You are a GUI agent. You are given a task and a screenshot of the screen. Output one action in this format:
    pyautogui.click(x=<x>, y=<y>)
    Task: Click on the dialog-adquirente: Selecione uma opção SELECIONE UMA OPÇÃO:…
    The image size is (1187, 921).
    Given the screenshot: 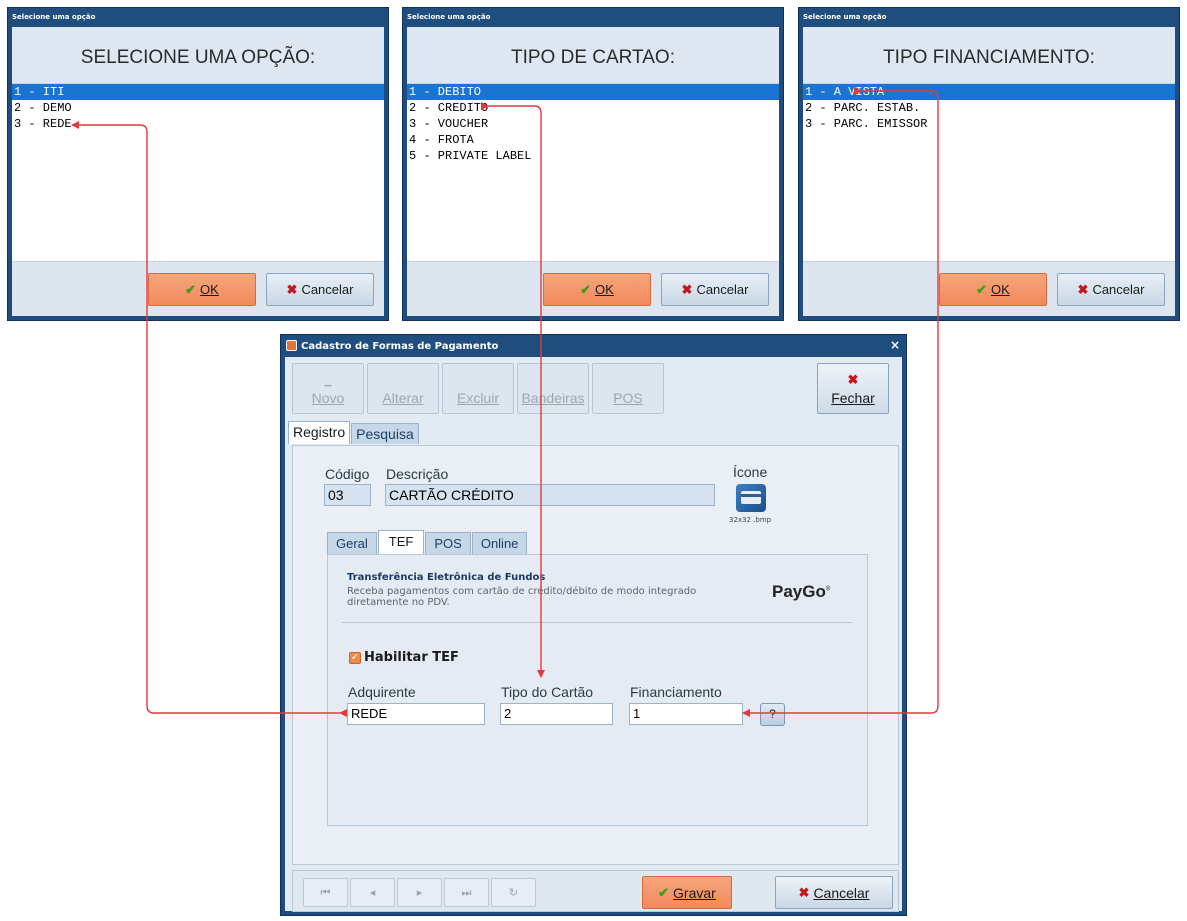 What is the action you would take?
    pyautogui.click(x=198, y=164)
    